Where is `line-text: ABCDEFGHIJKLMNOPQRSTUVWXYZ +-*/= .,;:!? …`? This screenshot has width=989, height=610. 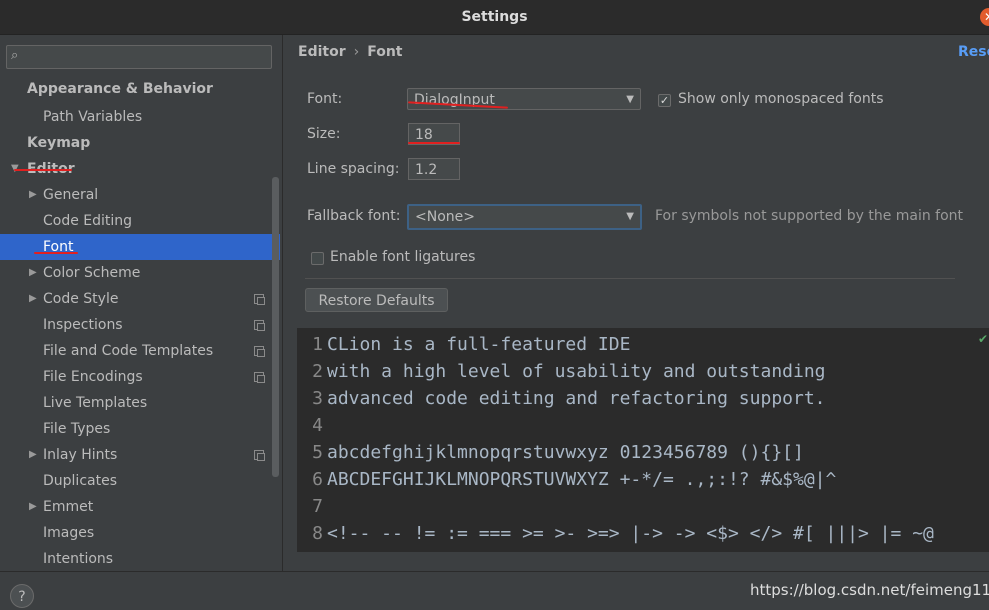
line-text: ABCDEFGHIJKLMNOPQRSTUVWXYZ +-*/= .,;:!? … is located at coordinates (582, 479).